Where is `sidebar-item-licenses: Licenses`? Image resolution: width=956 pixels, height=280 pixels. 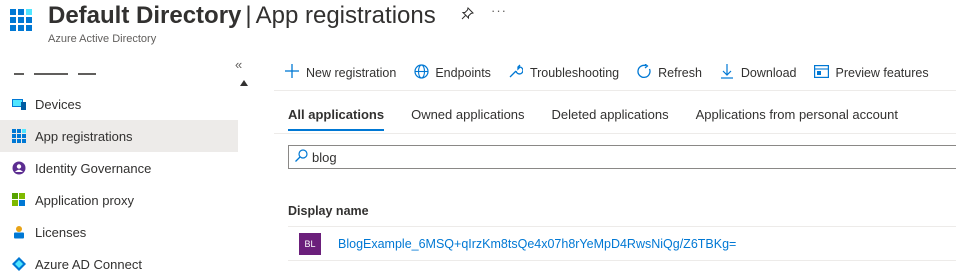
sidebar-item-licenses: Licenses is located at coordinates (119, 232).